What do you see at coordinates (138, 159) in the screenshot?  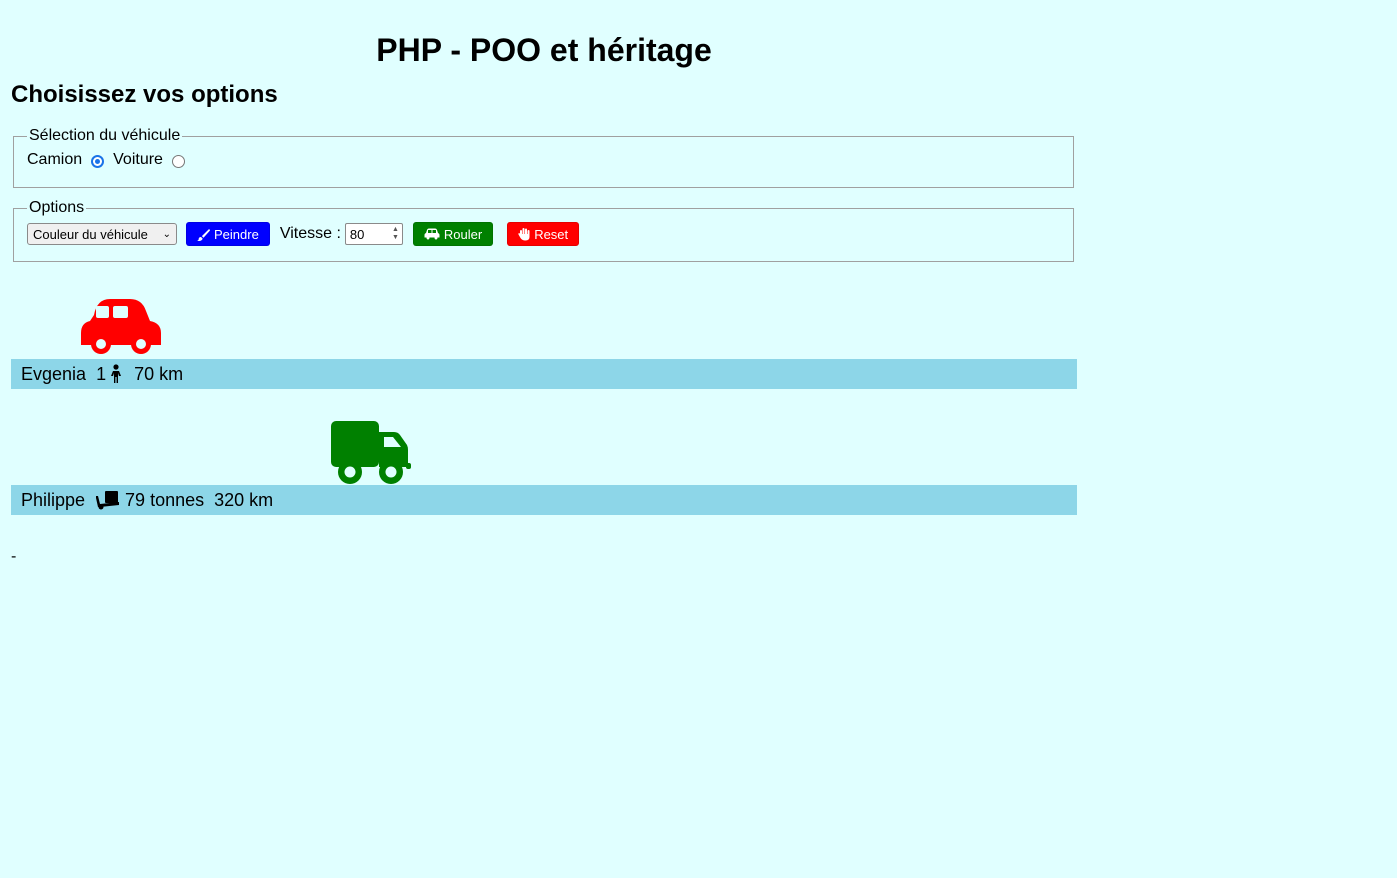 I see `radio-label-voiture: Voiture` at bounding box center [138, 159].